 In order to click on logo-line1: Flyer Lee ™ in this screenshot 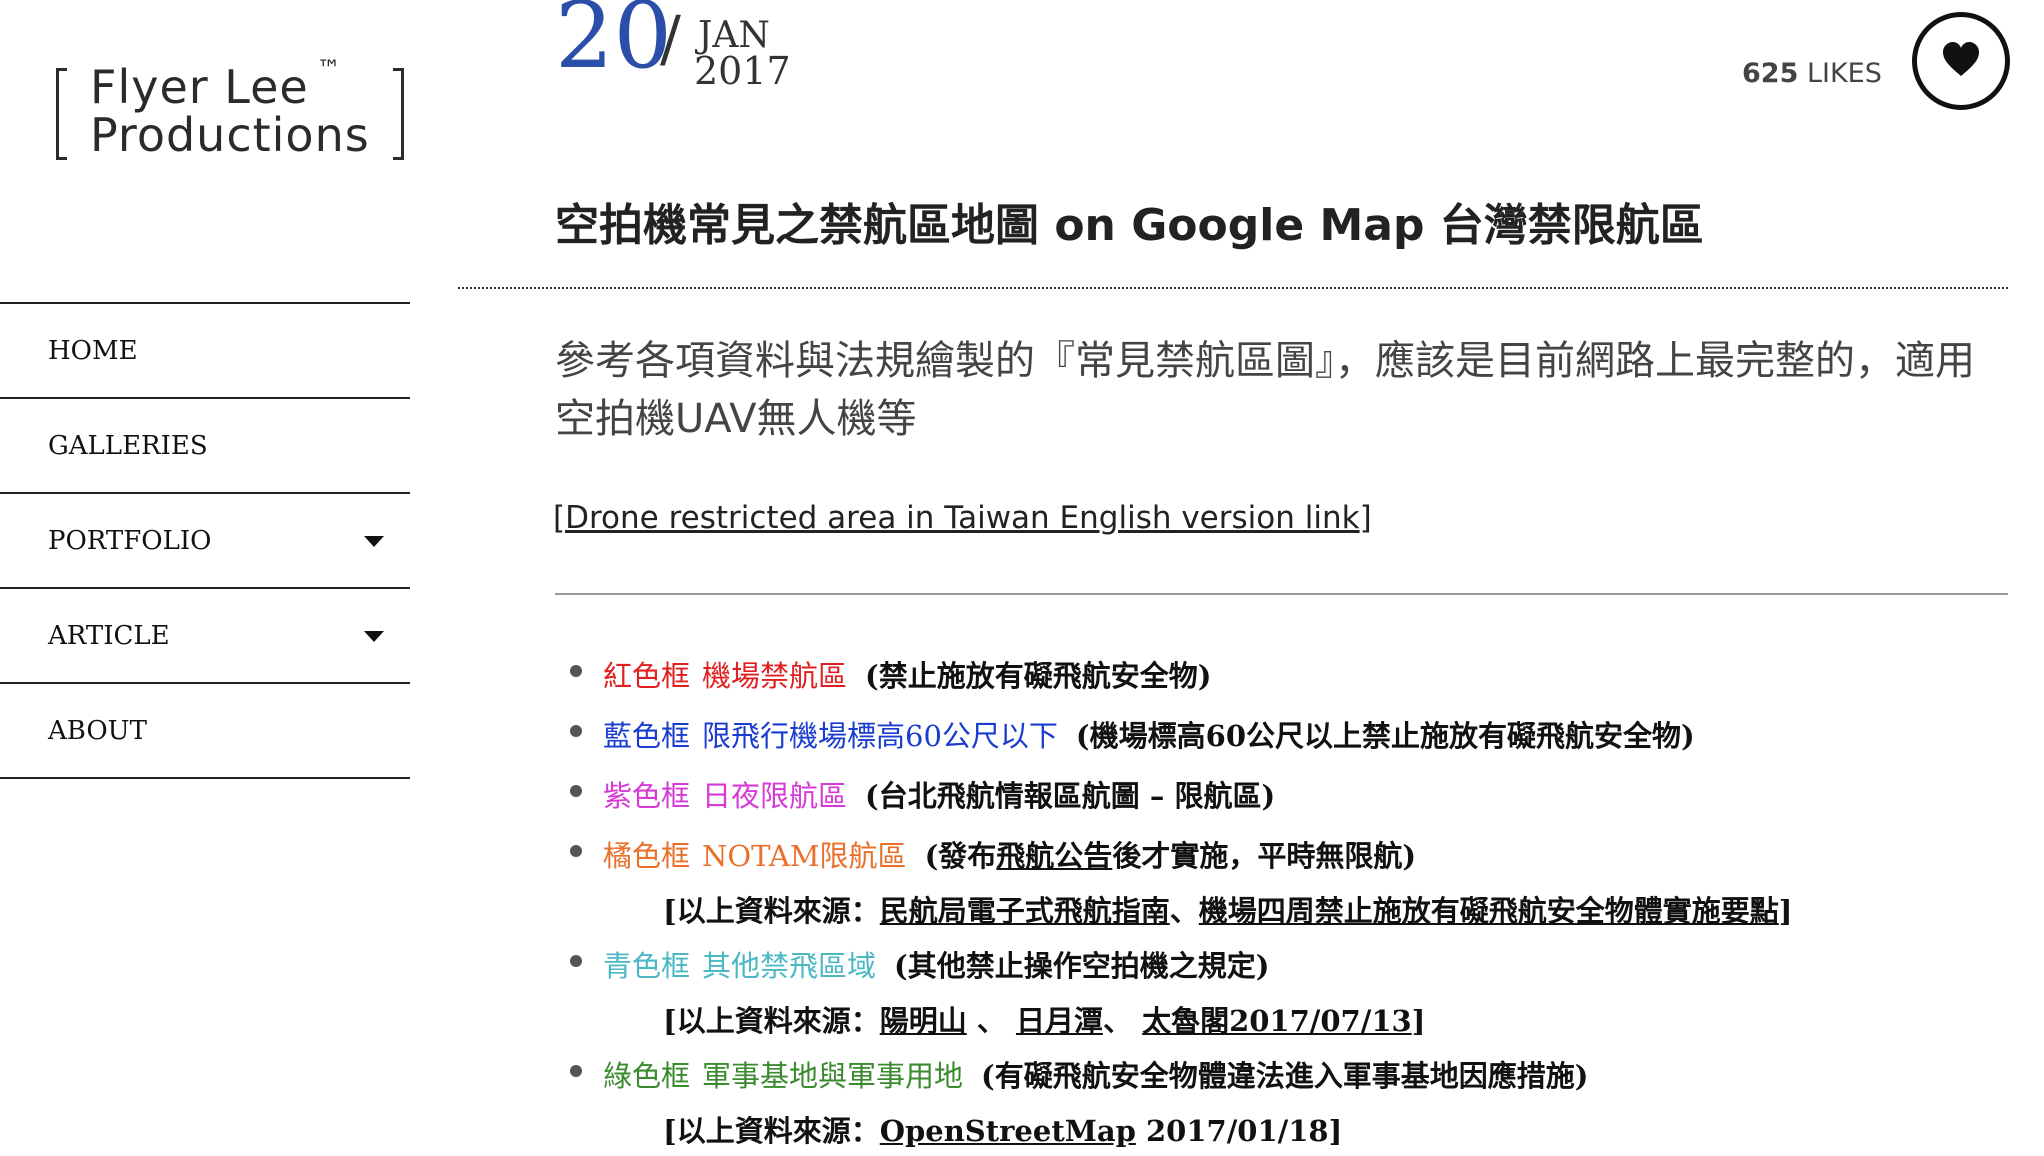, I will do `click(216, 84)`.